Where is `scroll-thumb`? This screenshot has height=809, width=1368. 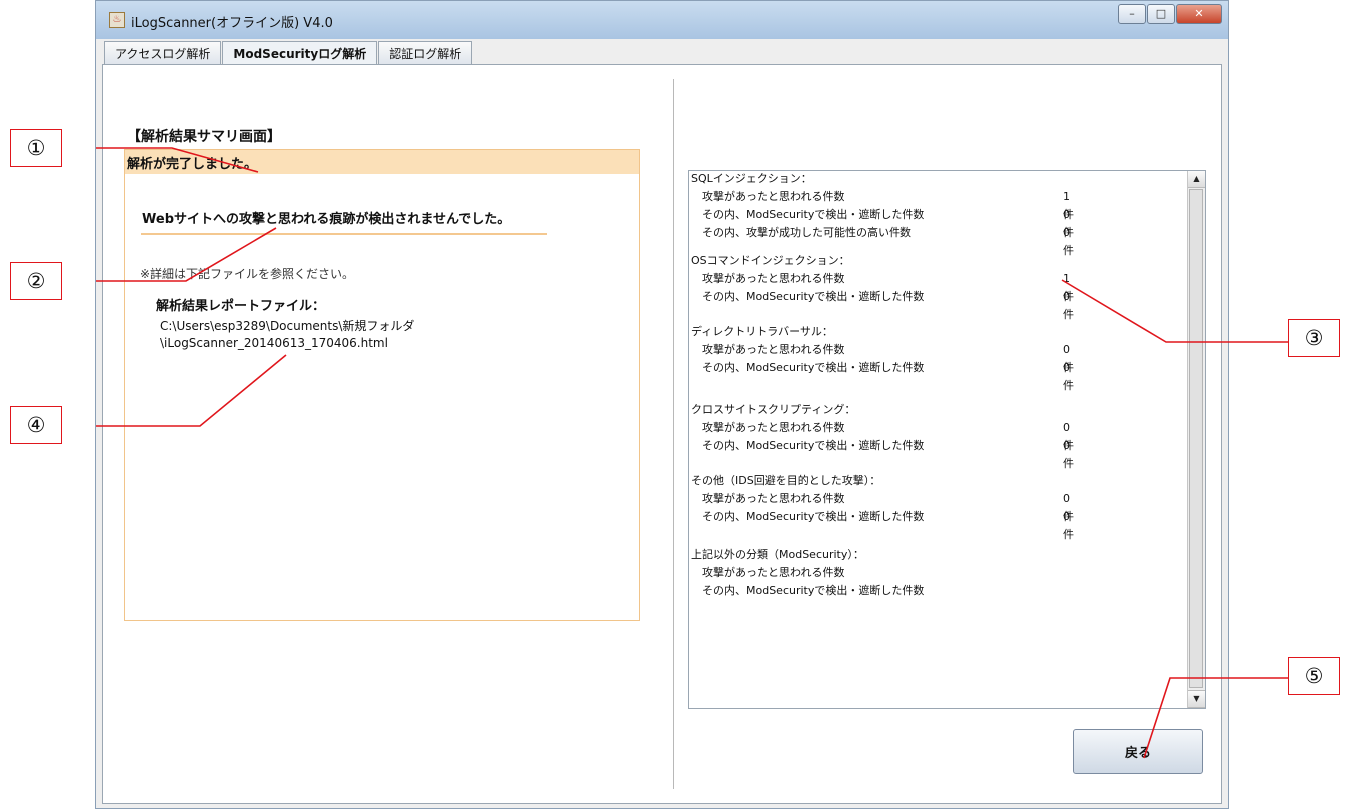 scroll-thumb is located at coordinates (1196, 438).